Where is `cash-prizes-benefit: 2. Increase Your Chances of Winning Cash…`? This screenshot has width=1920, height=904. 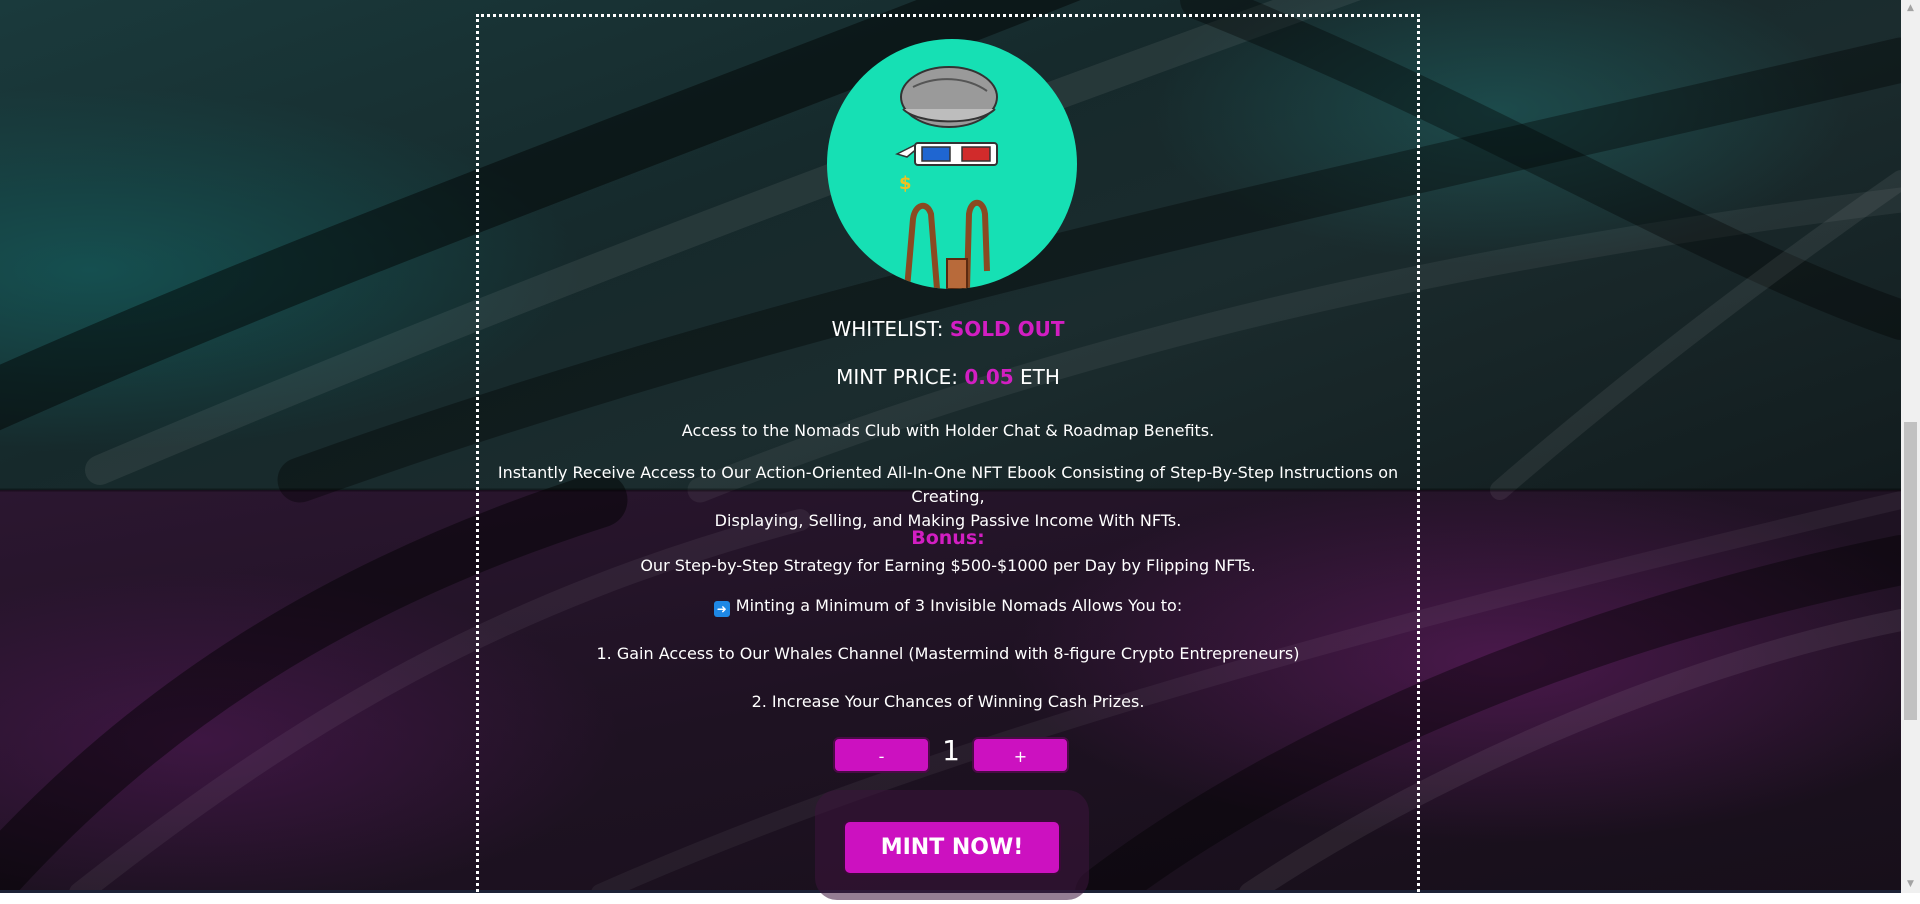
cash-prizes-benefit: 2. Increase Your Chances of Winning Cash… is located at coordinates (948, 701).